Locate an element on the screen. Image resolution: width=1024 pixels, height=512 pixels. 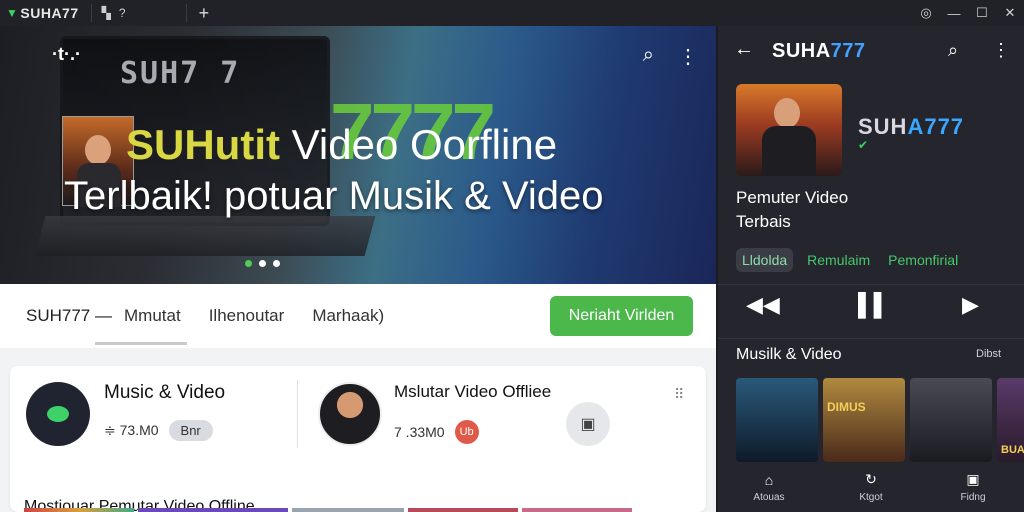
artist-avatar is located at coordinates (350, 414).